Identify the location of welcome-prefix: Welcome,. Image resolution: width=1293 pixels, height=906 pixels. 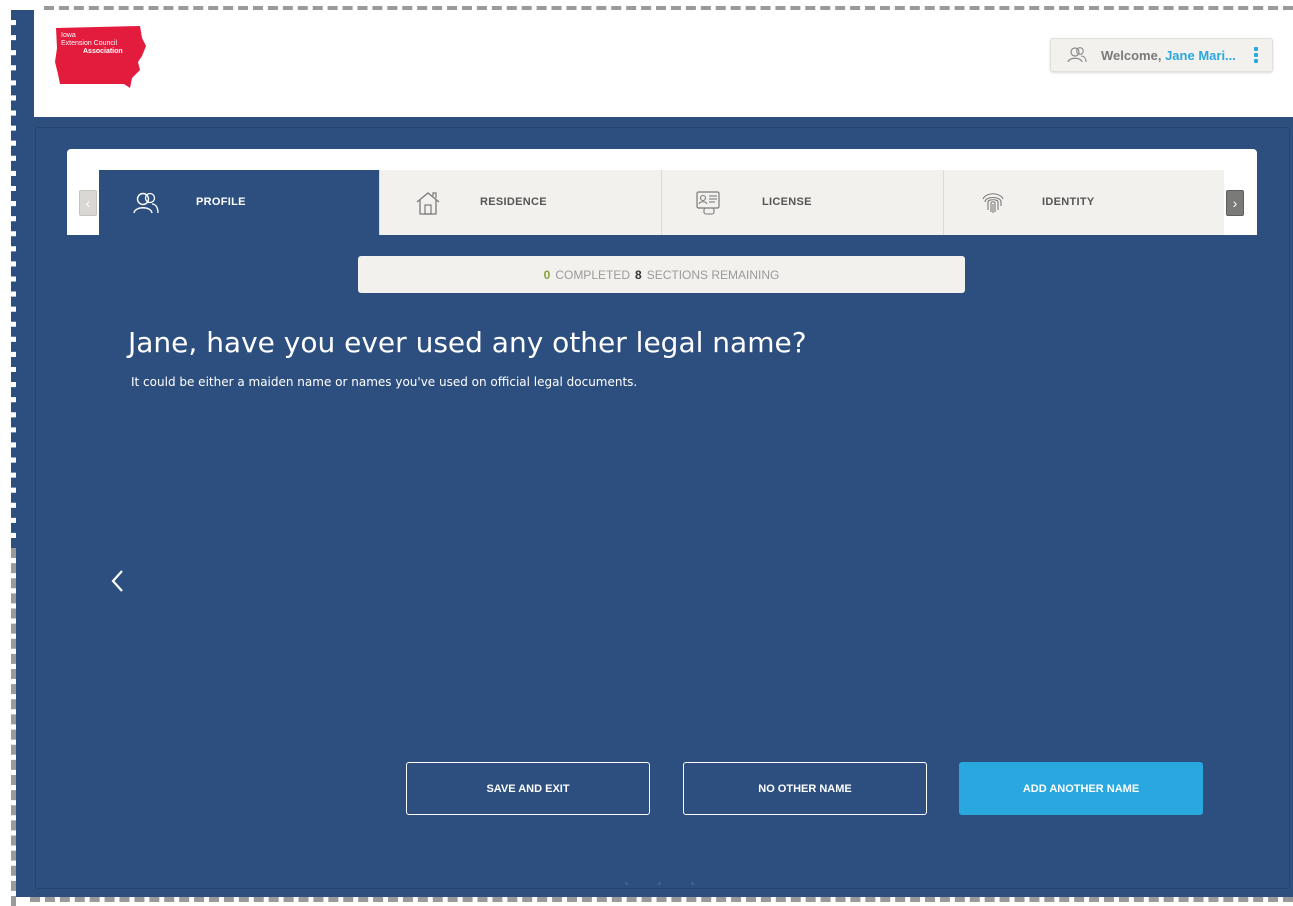
(1131, 55).